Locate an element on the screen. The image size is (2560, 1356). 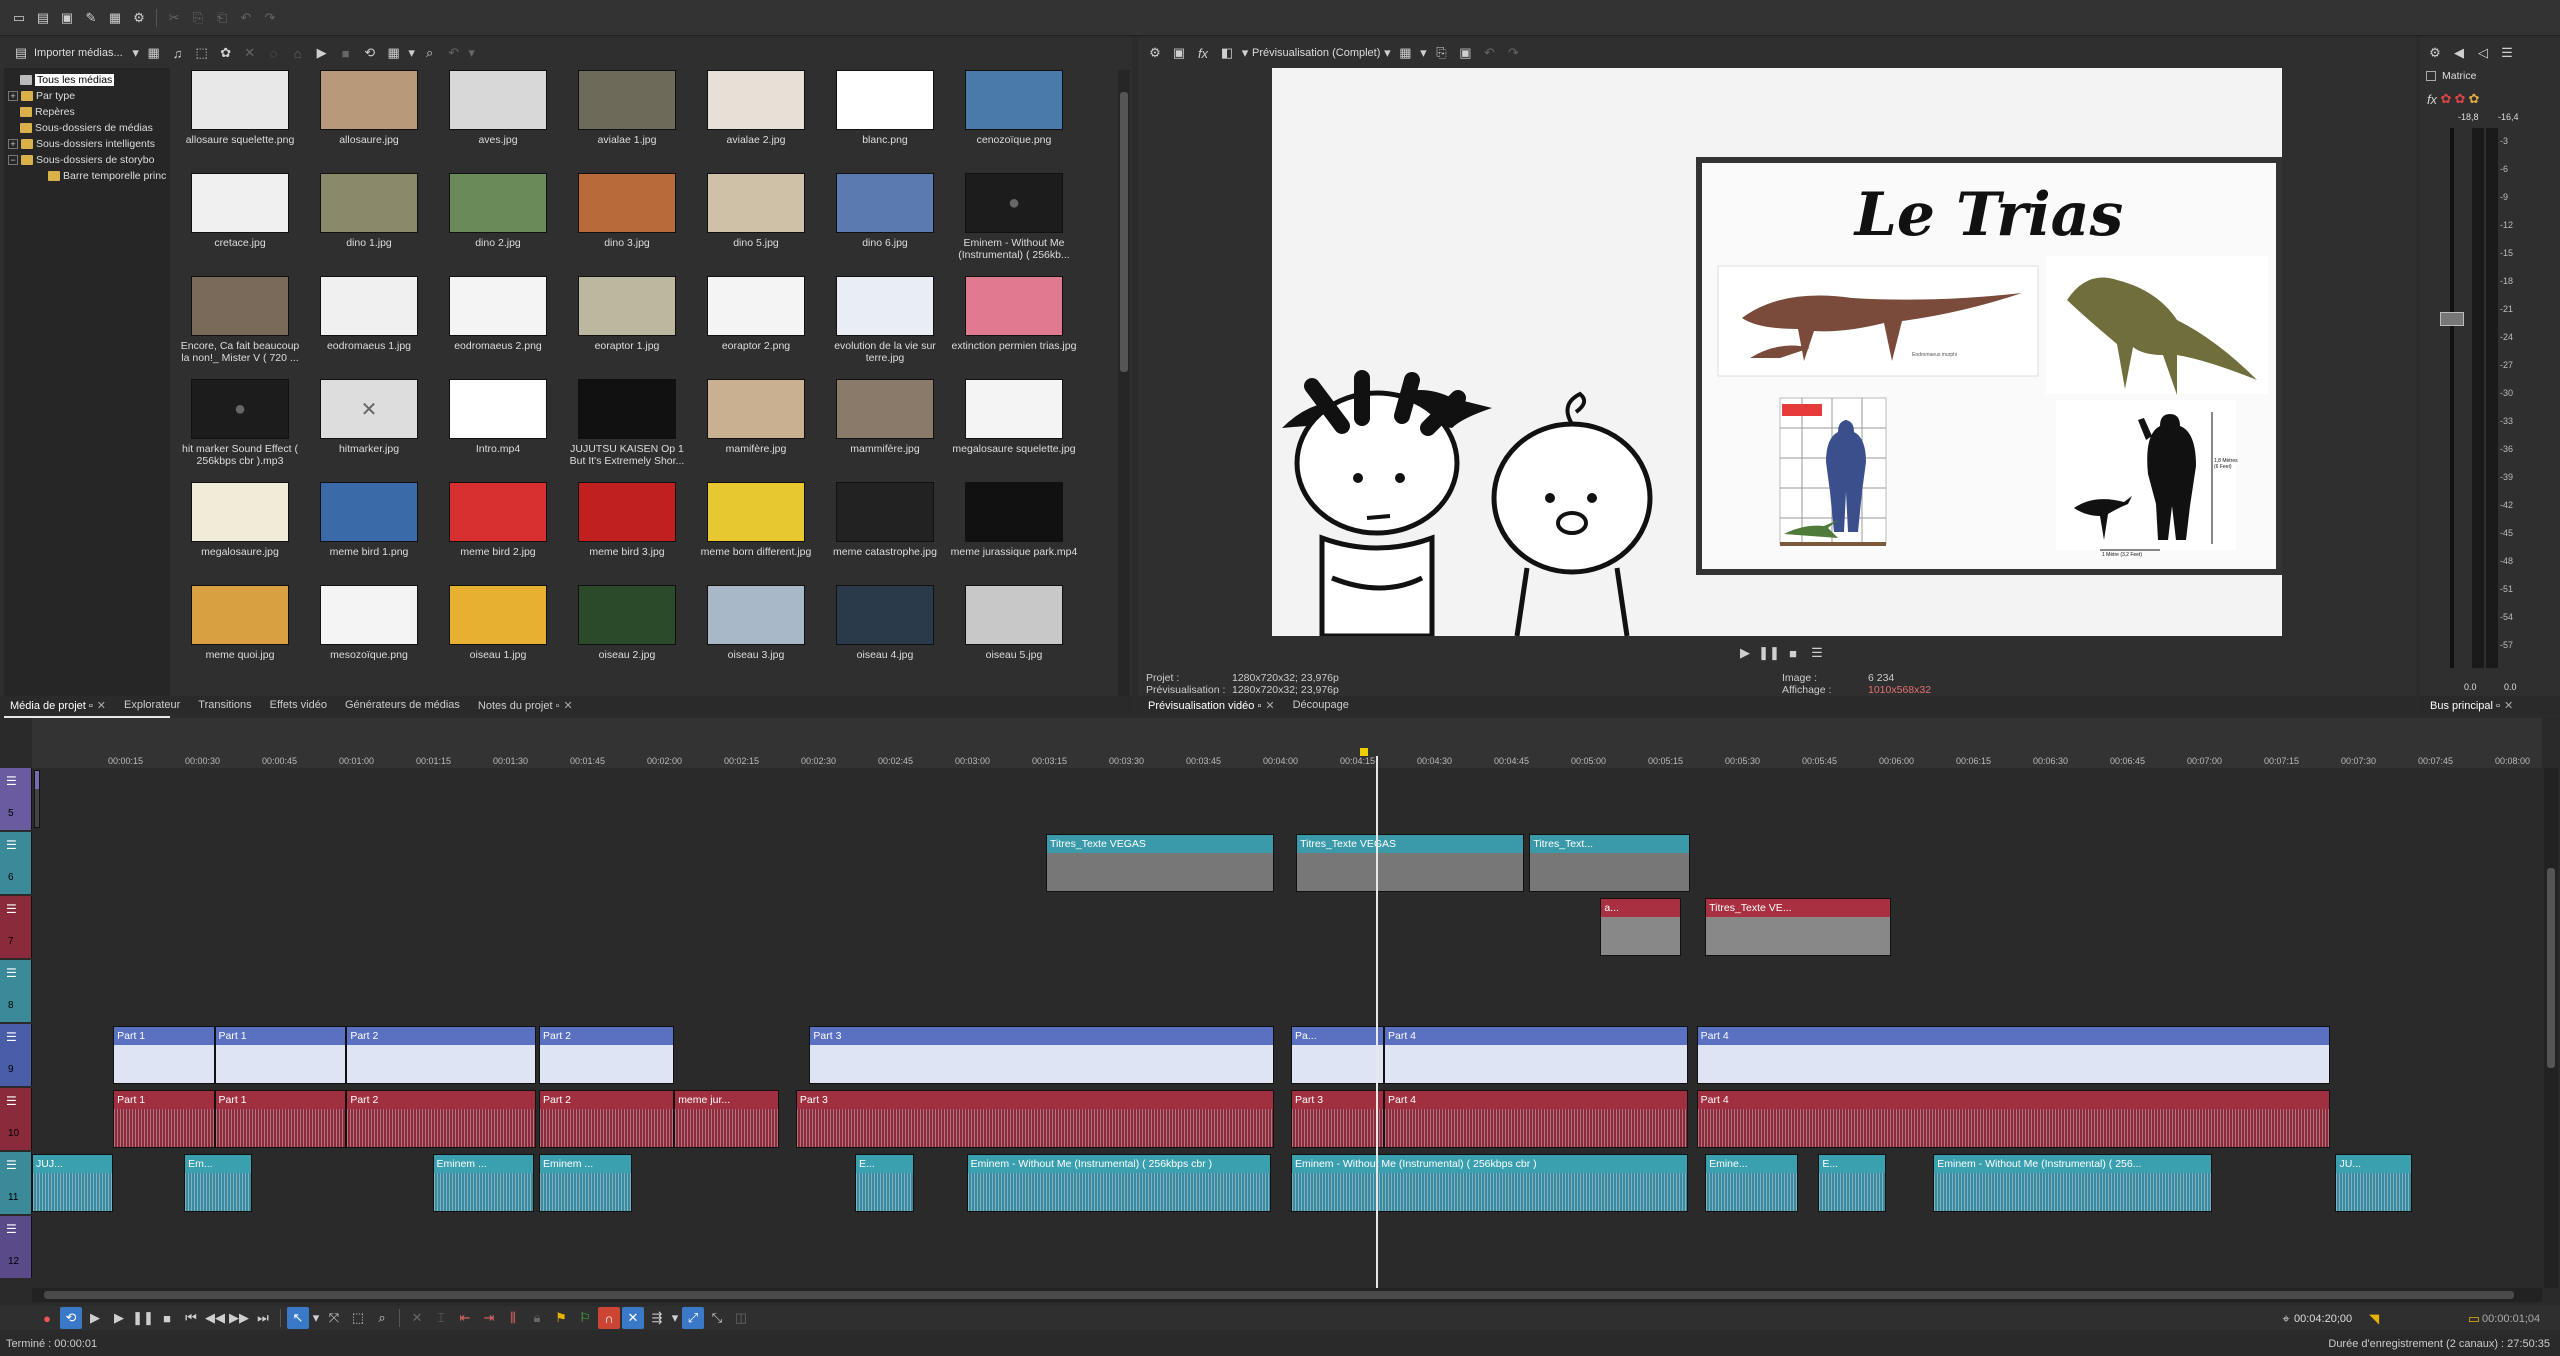
snapshot-icon: ◫ is located at coordinates (741, 1318).